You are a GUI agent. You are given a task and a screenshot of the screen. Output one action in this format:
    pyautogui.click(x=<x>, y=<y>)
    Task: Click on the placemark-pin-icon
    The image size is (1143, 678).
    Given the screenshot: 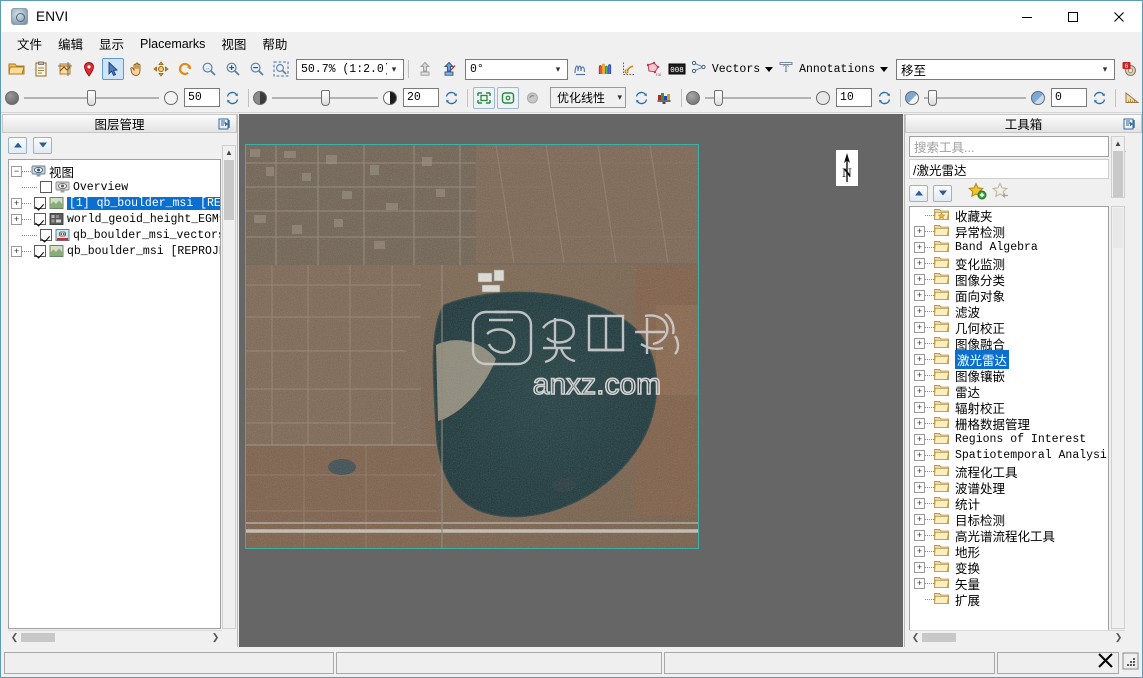 What is the action you would take?
    pyautogui.click(x=89, y=69)
    